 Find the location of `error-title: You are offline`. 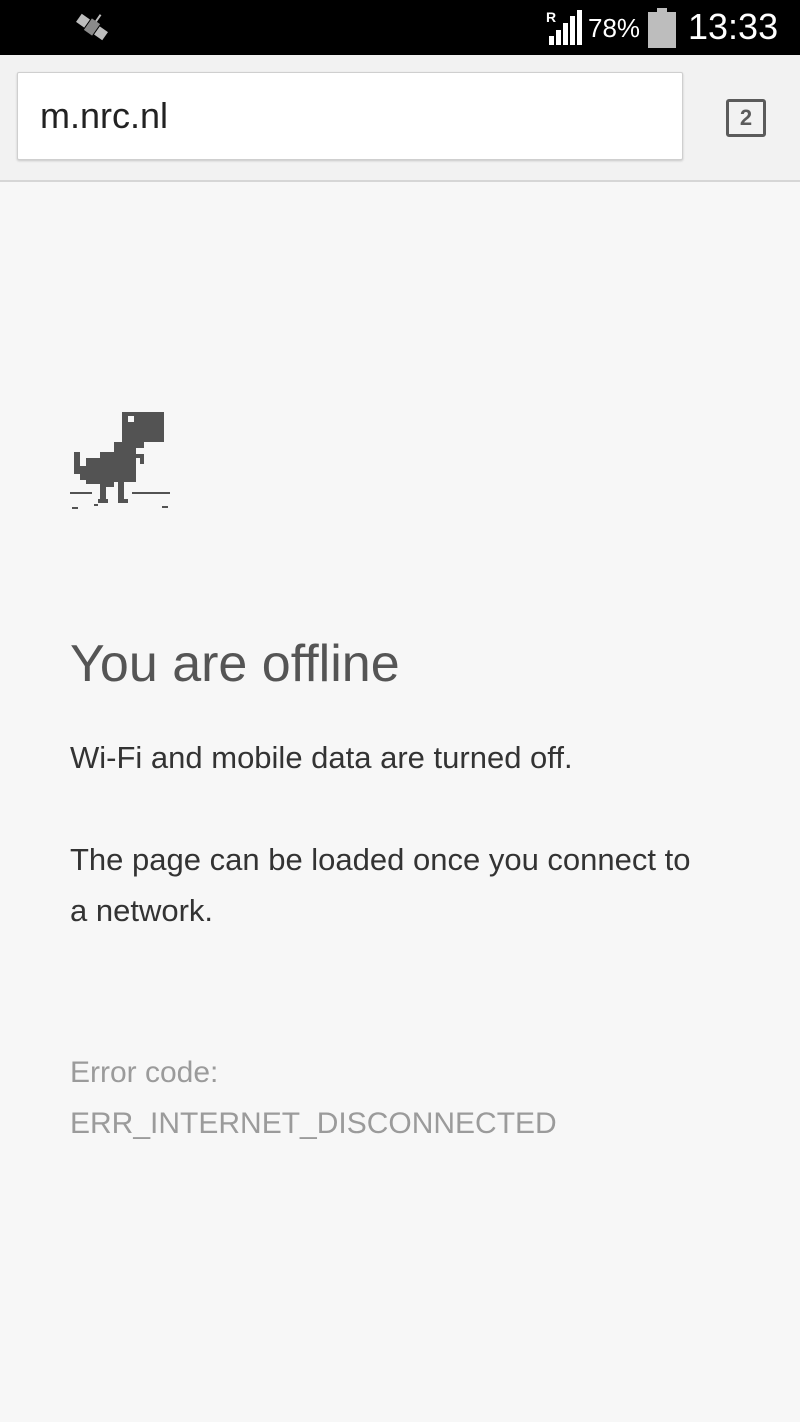

error-title: You are offline is located at coordinates (235, 664).